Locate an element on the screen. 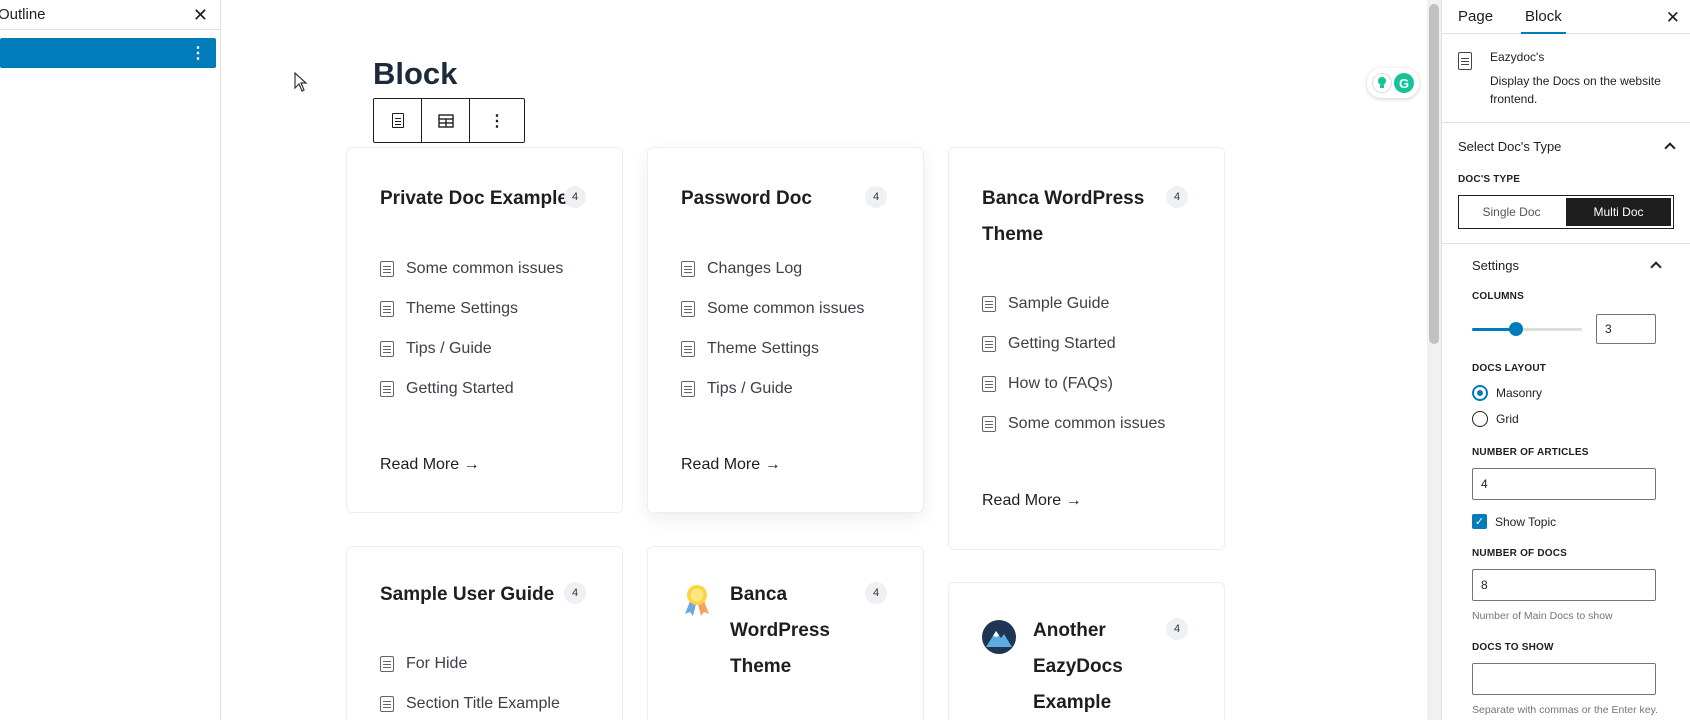  docs-type-toggle: Single Doc Multi Doc is located at coordinates (1566, 212).